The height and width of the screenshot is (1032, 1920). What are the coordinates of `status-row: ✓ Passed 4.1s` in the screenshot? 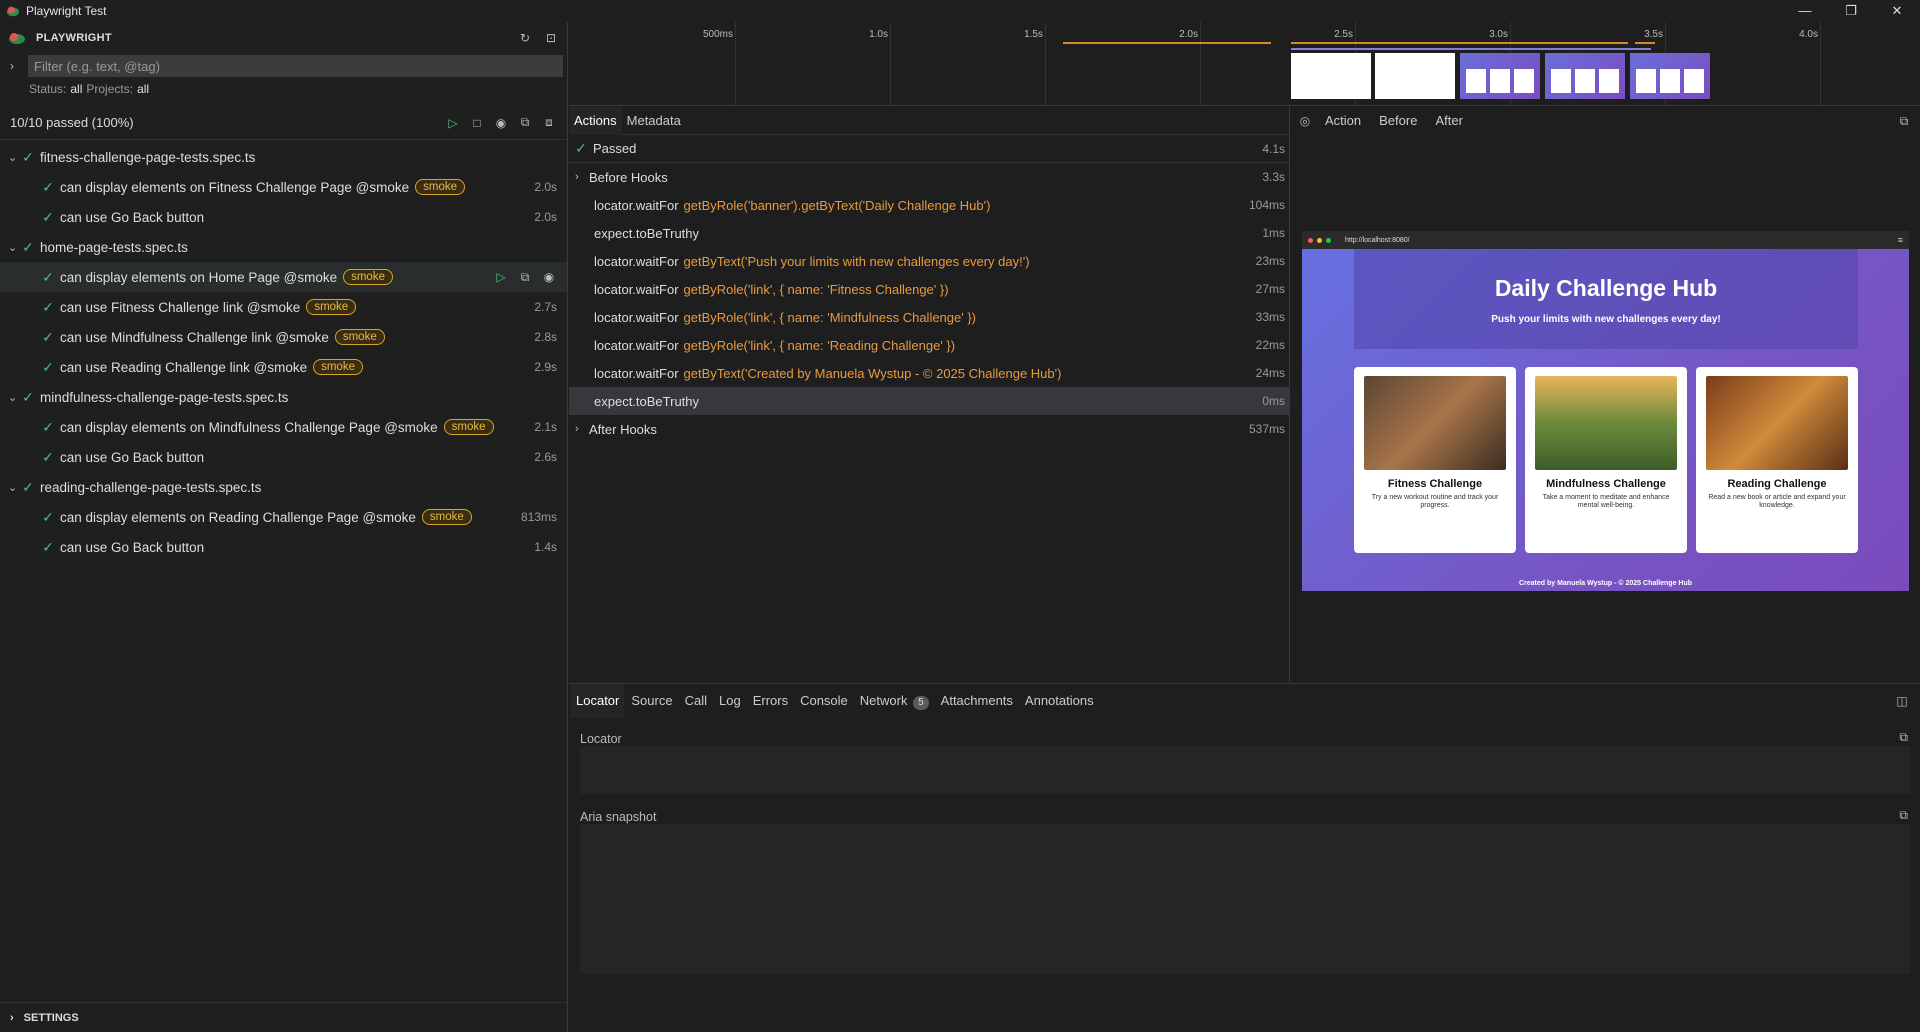 It's located at (929, 149).